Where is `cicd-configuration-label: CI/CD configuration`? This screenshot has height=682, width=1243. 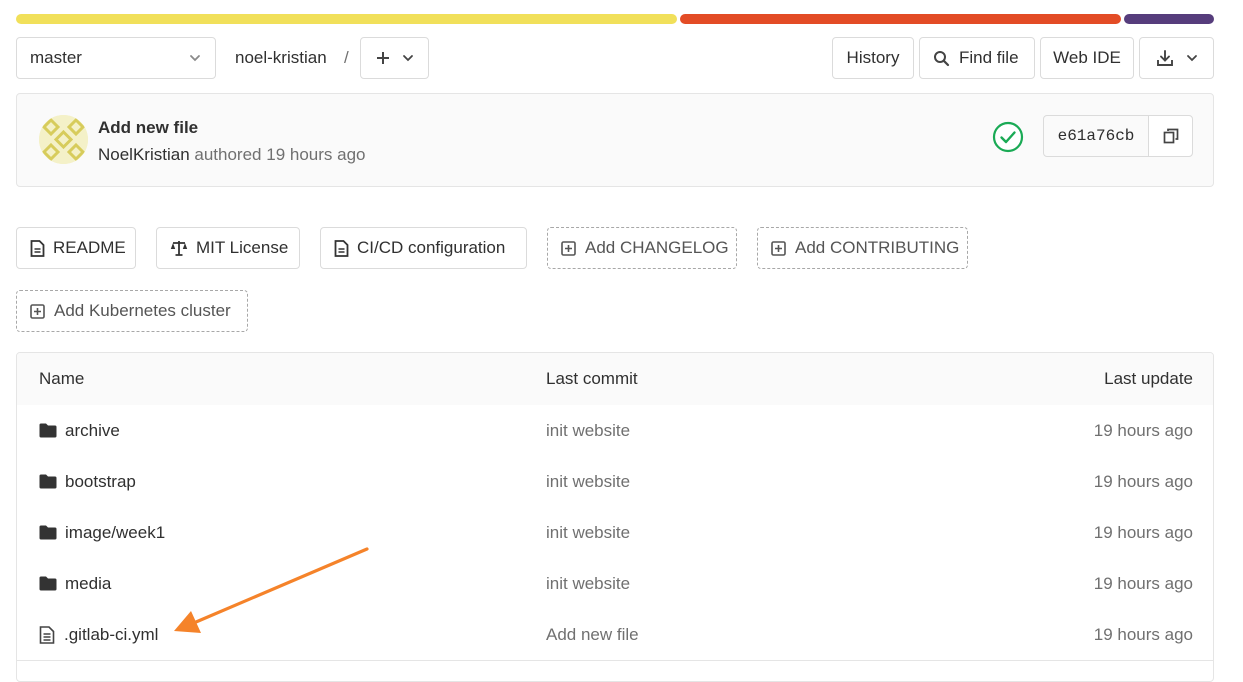
cicd-configuration-label: CI/CD configuration is located at coordinates (431, 247).